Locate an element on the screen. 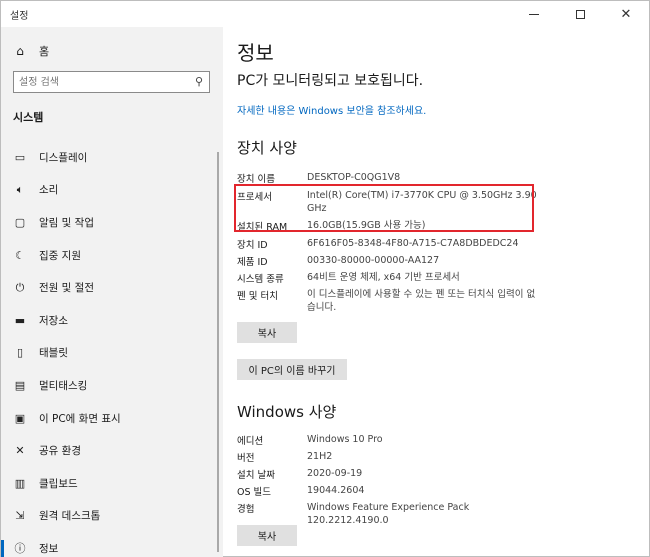  project-icon: ▣ is located at coordinates (20, 418).